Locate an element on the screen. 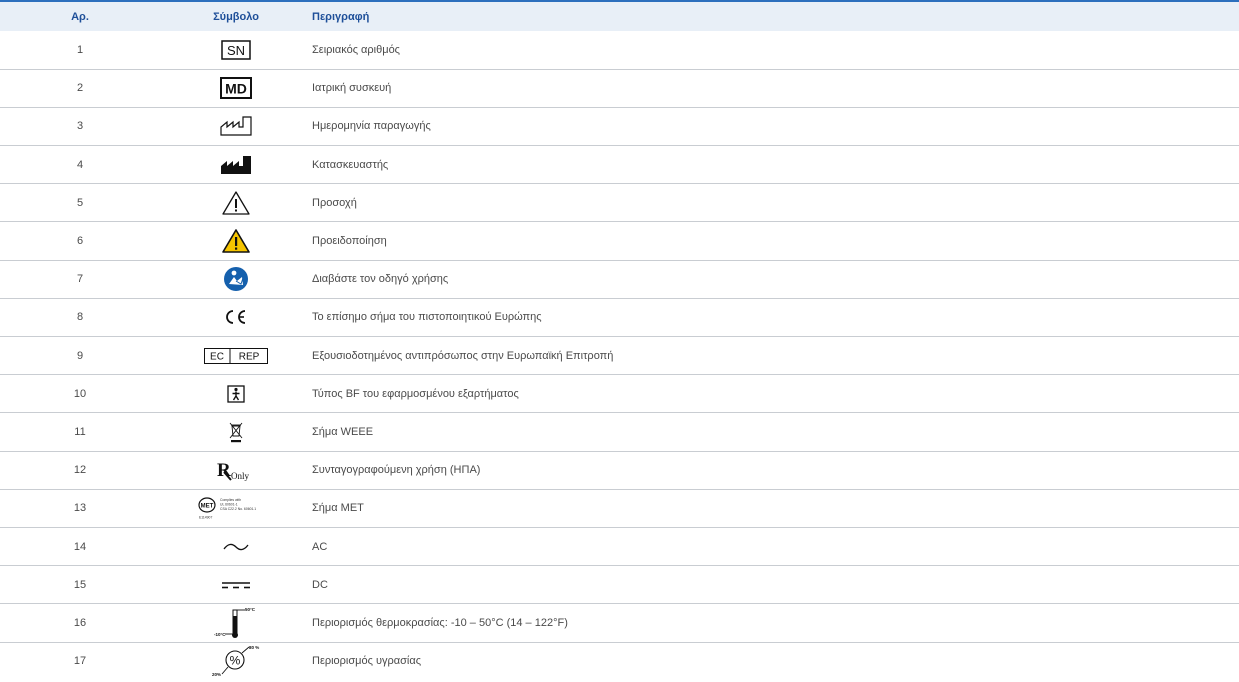  humidity-low-label: 20% is located at coordinates (216, 674).